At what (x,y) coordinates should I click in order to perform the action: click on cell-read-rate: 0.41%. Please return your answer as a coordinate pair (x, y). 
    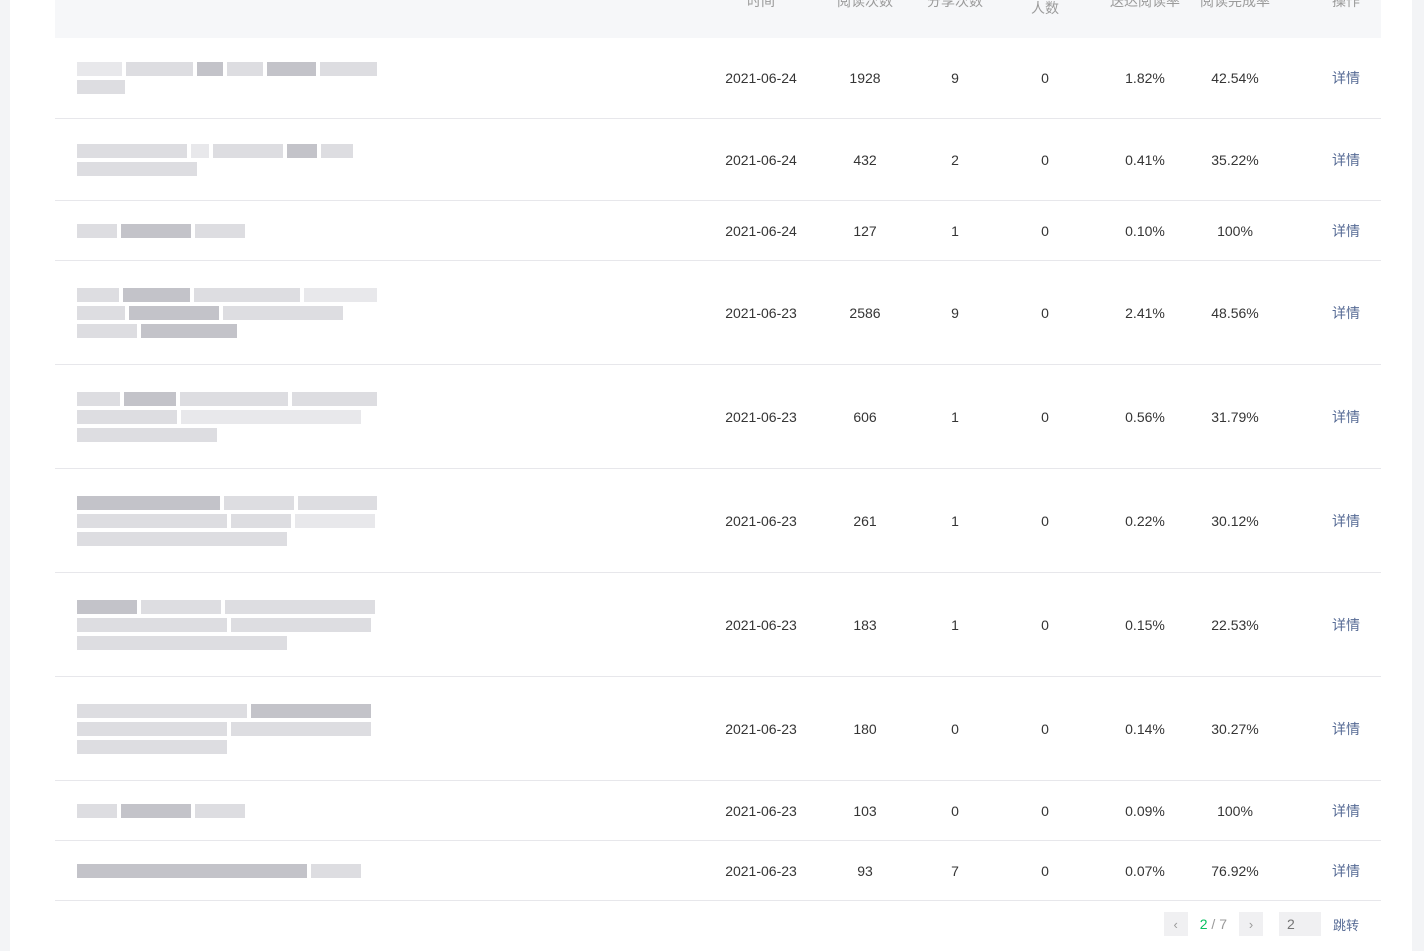
    Looking at the image, I should click on (1145, 159).